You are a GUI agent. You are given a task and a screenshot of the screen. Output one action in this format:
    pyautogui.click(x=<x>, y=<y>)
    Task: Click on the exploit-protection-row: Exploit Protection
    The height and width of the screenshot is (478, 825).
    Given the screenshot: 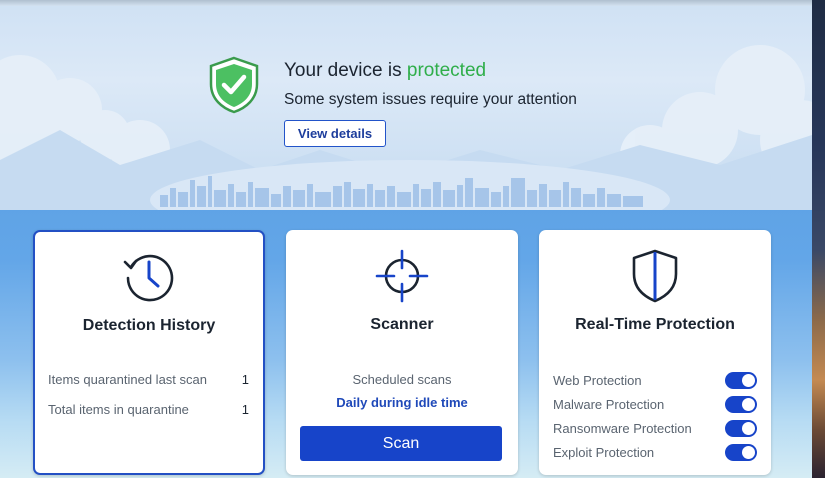 What is the action you would take?
    pyautogui.click(x=655, y=452)
    